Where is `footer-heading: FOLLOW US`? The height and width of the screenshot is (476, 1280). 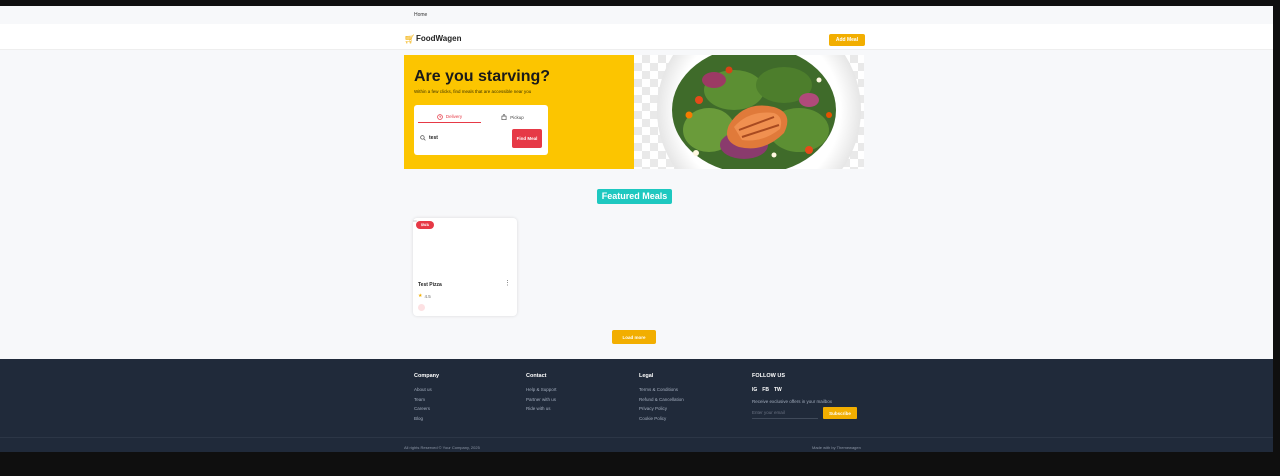
footer-heading: FOLLOW US is located at coordinates (768, 376).